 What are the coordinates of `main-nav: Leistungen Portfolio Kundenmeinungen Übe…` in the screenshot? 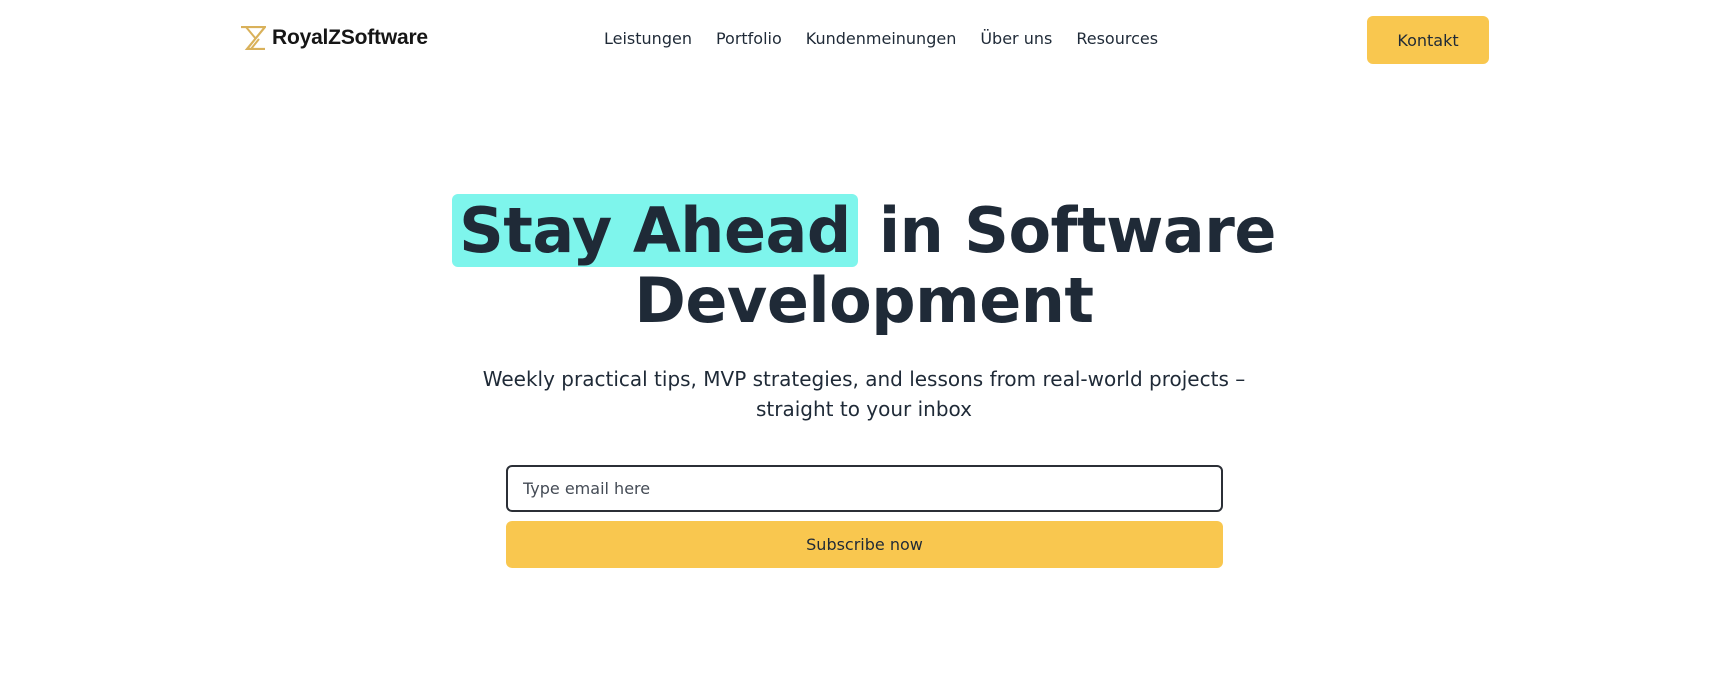 It's located at (881, 38).